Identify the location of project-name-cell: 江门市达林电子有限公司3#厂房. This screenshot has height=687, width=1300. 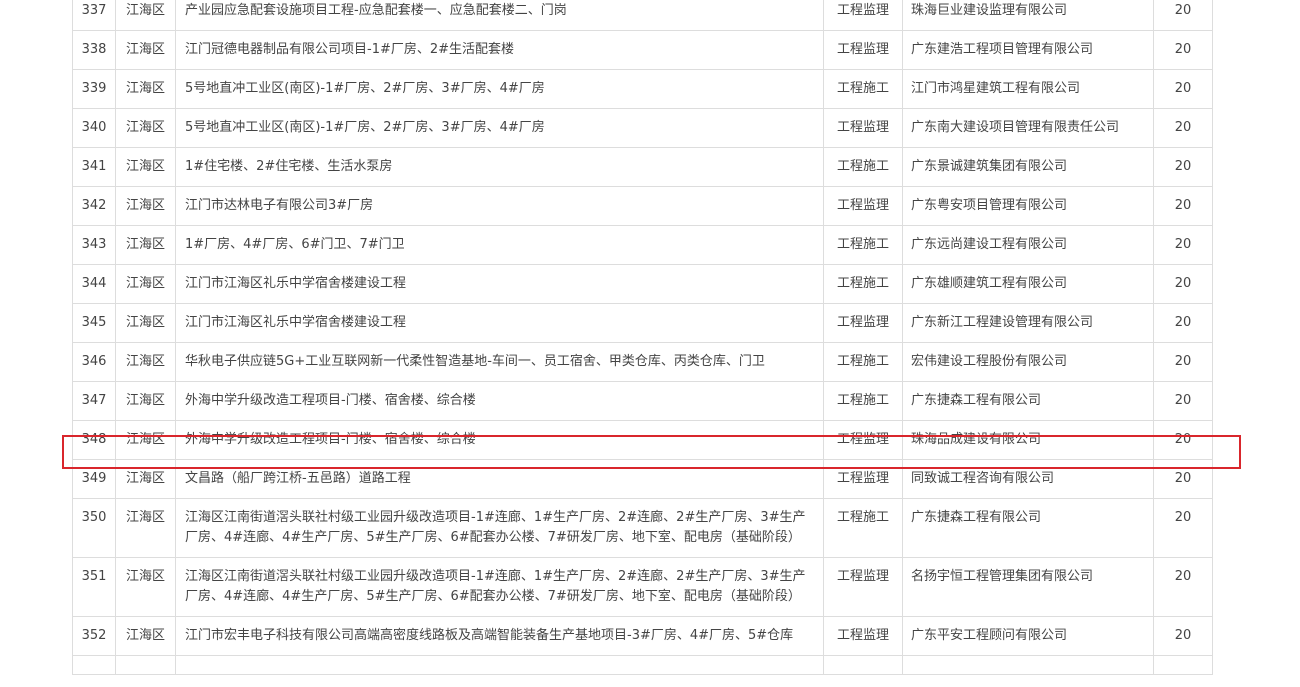
(499, 206).